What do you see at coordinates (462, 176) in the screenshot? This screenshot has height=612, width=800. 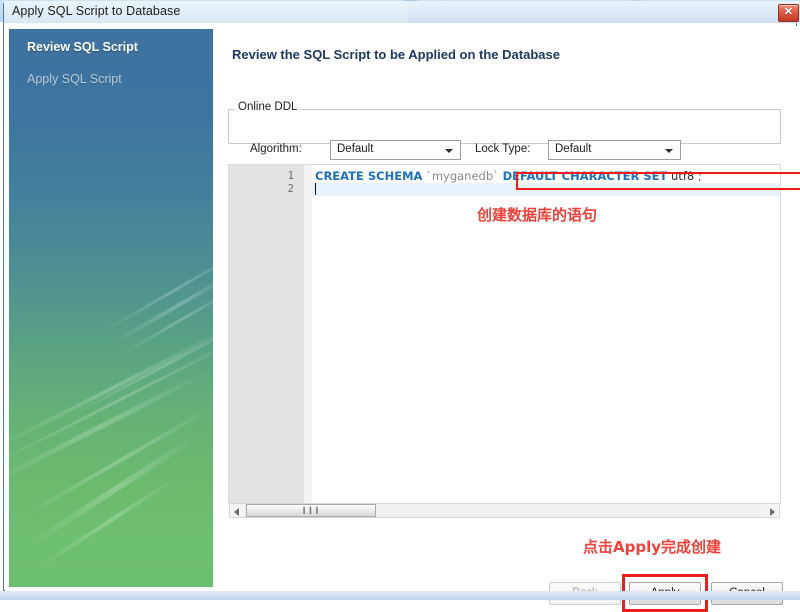 I see `sql-token-identifier: `myganedb`` at bounding box center [462, 176].